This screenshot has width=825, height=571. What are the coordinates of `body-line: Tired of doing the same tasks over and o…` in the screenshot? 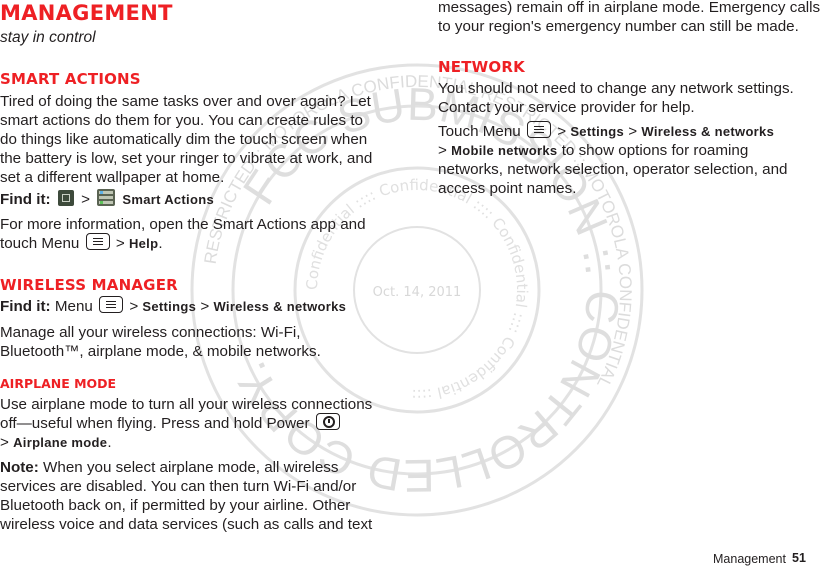 It's located at (185, 101).